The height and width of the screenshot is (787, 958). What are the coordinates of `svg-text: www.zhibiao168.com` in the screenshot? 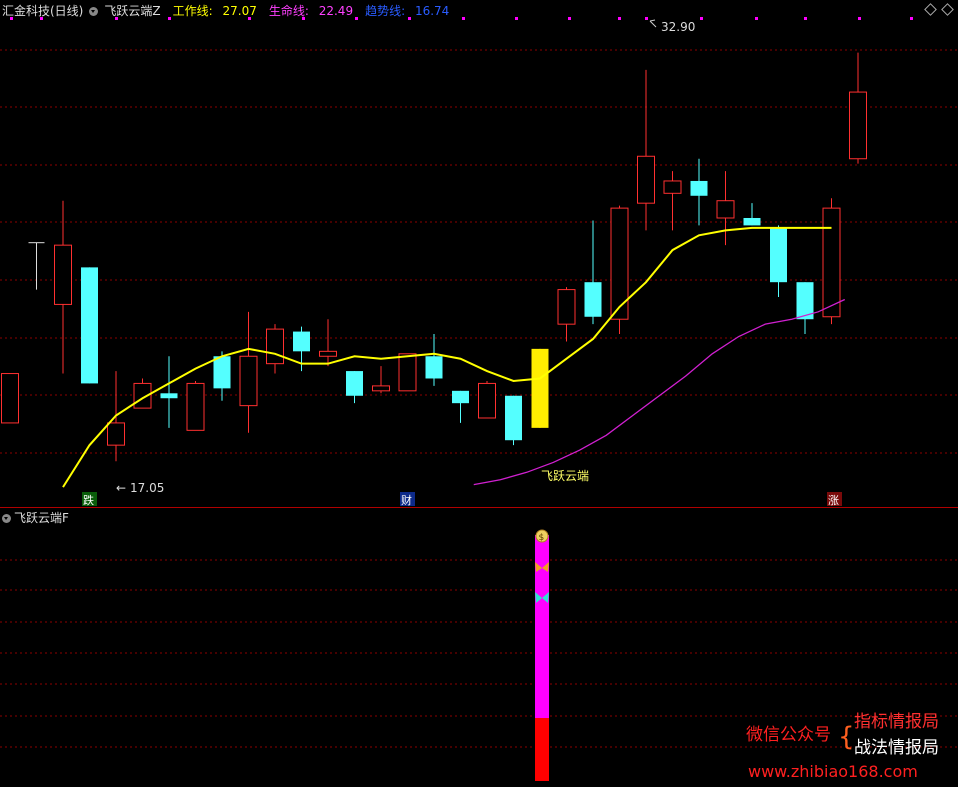 It's located at (833, 771).